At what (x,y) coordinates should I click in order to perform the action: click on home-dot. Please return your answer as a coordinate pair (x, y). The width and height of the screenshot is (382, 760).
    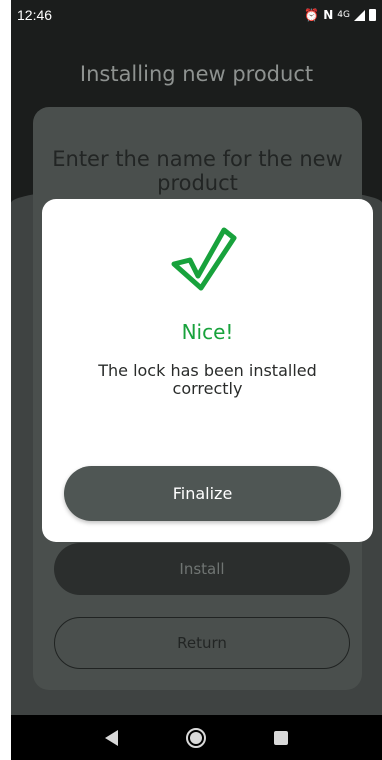
    Looking at the image, I should click on (196, 737).